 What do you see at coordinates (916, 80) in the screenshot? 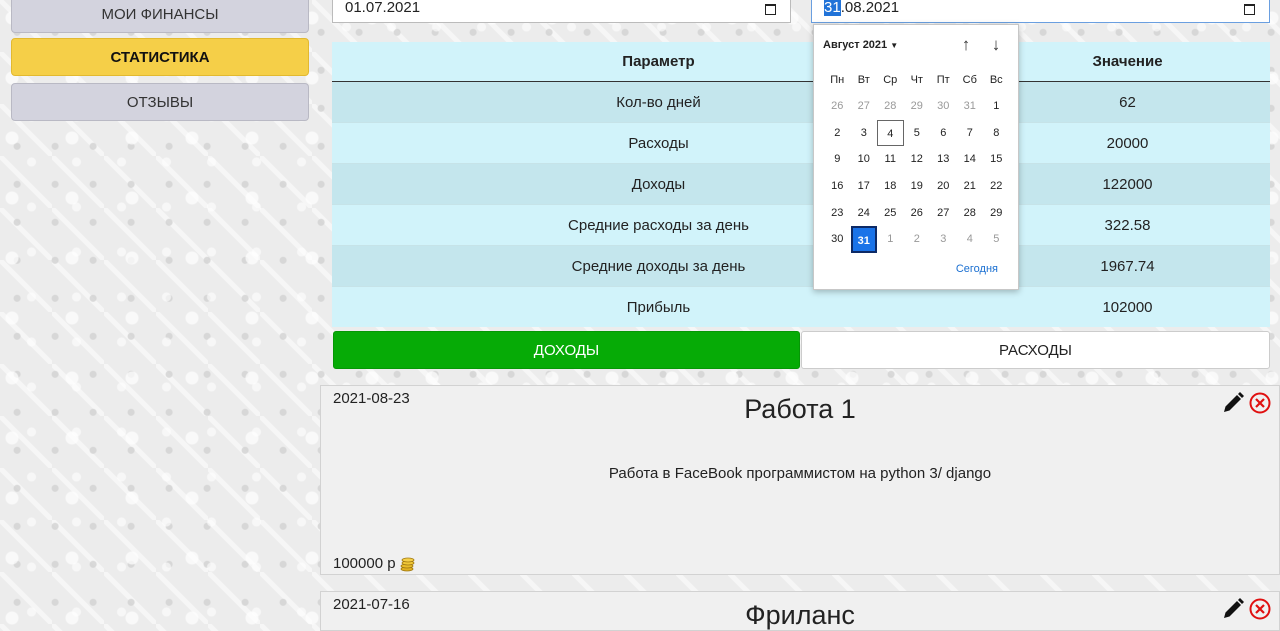
I see `weekday-header: Чт` at bounding box center [916, 80].